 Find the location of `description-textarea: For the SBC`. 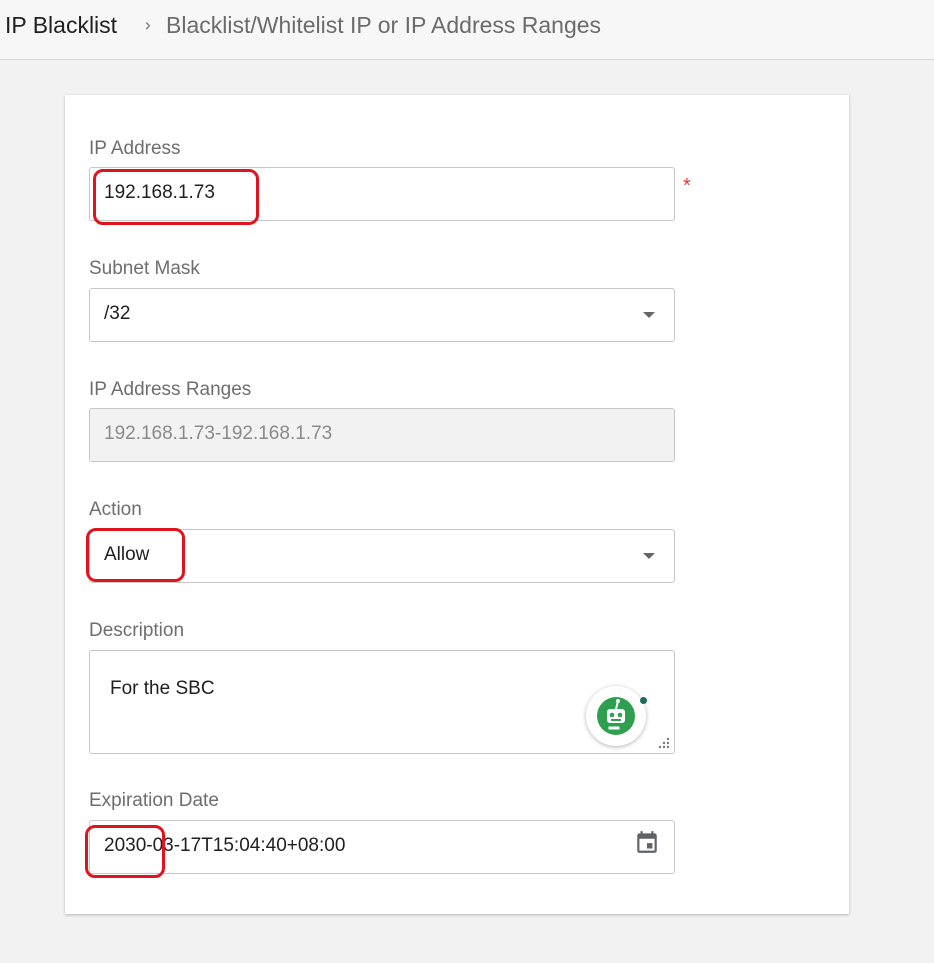

description-textarea: For the SBC is located at coordinates (382, 702).